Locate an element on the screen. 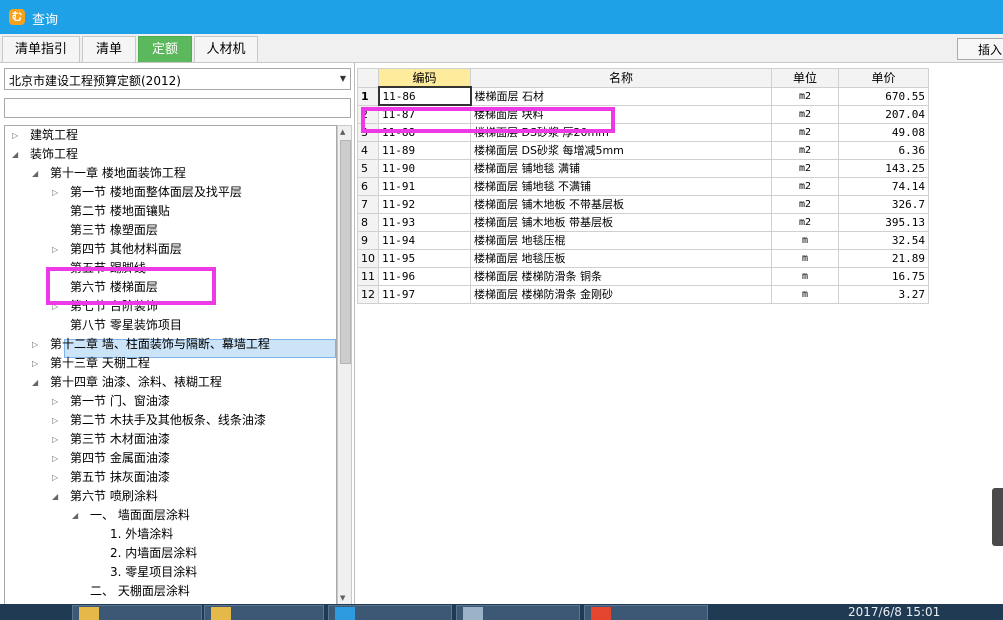 Image resolution: width=1003 pixels, height=620 pixels. table-row: 8 11-93 楼梯面层 铺木地板 带基层板 m2 395.13 is located at coordinates (643, 222).